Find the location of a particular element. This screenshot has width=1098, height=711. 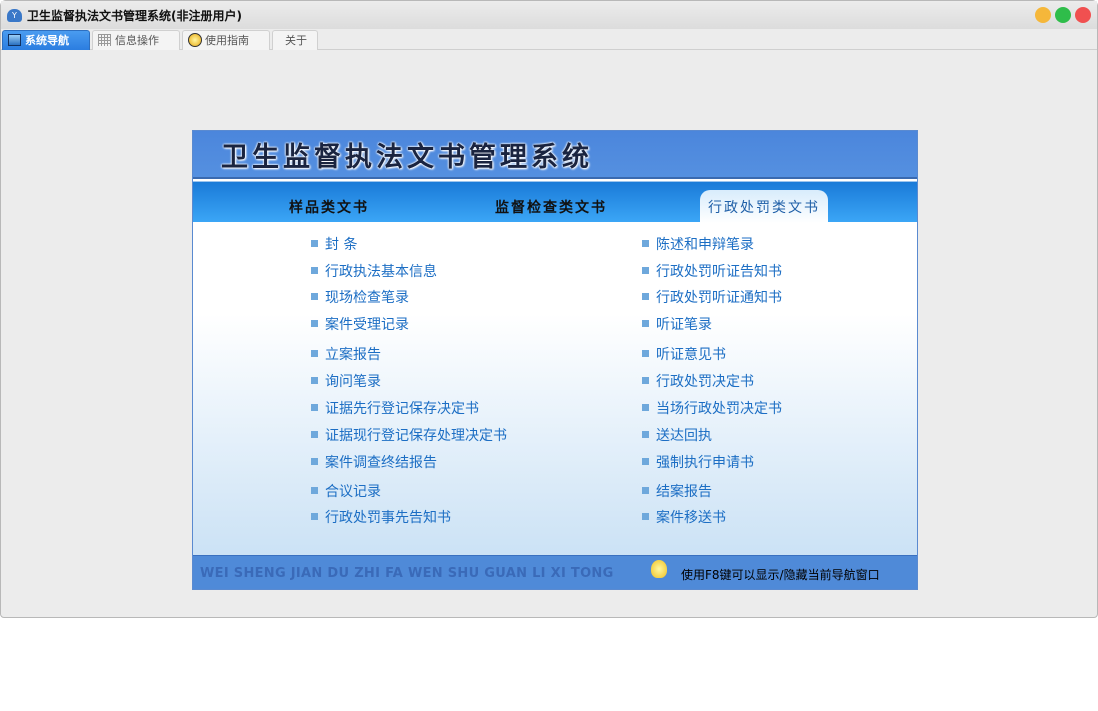

document-link-label: 行政处罚事先告知书 is located at coordinates (388, 518).